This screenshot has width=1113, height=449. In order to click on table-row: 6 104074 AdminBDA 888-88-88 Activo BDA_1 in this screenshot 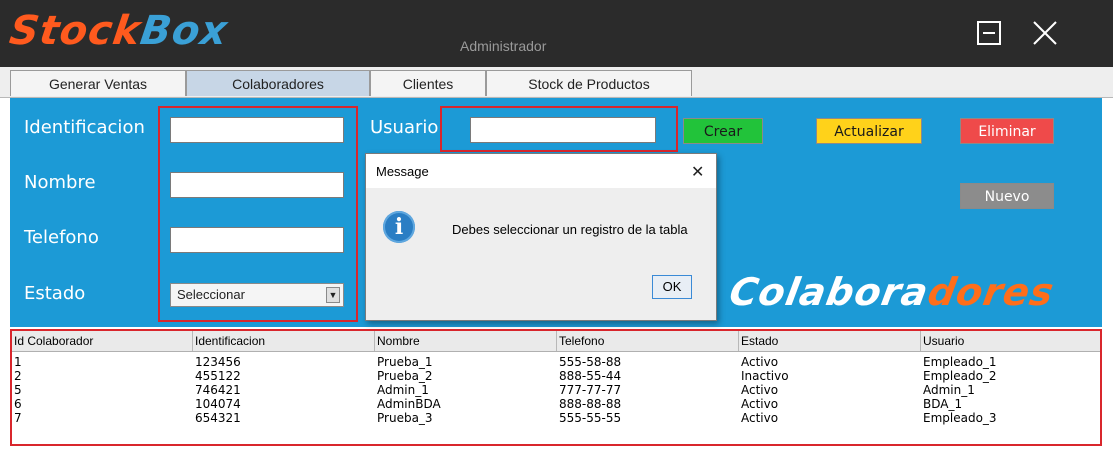, I will do `click(556, 404)`.